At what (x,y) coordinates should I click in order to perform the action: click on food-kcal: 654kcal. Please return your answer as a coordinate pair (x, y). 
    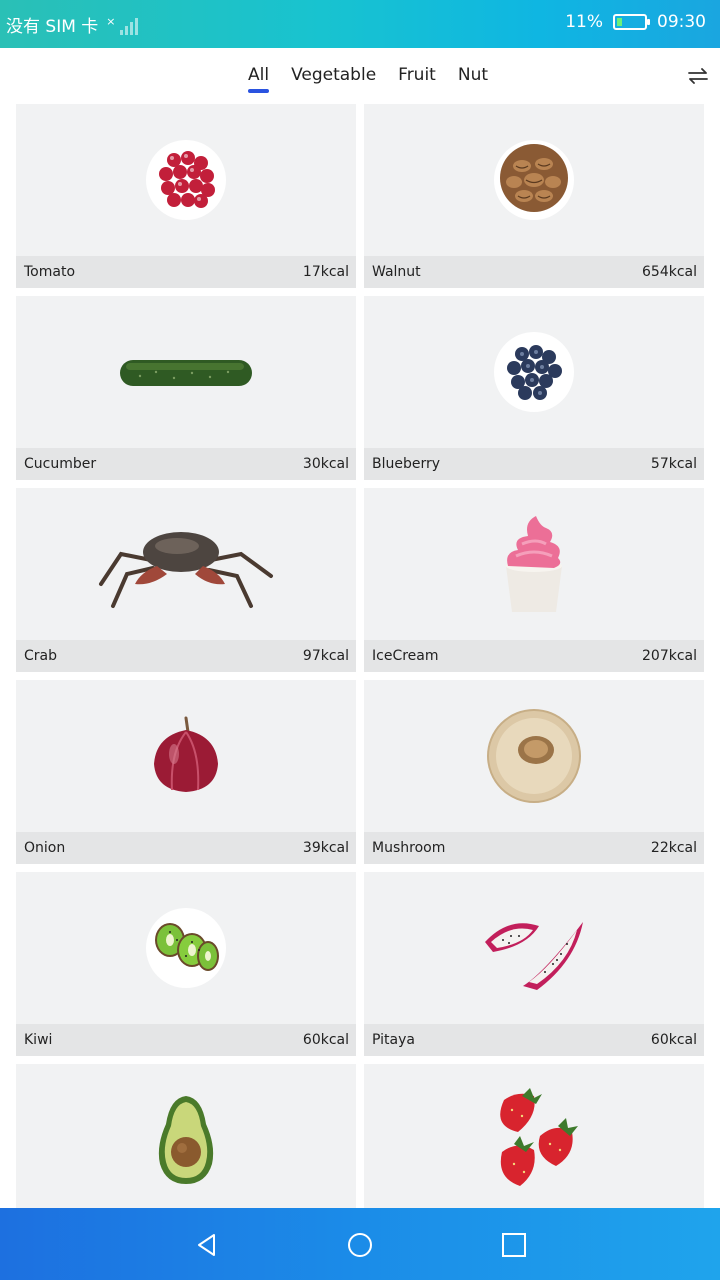
    Looking at the image, I should click on (669, 272).